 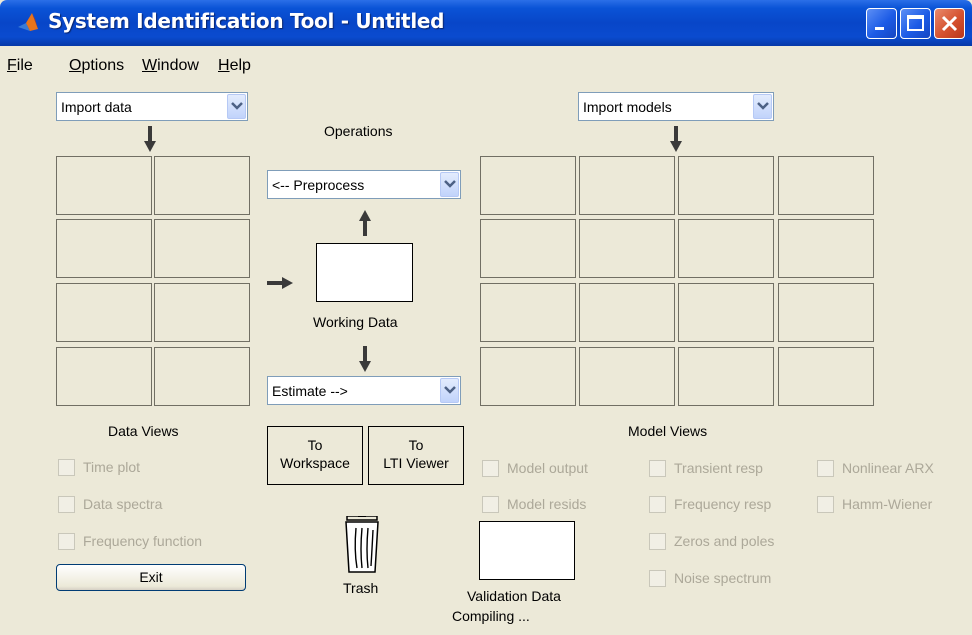 What do you see at coordinates (486, 23) in the screenshot?
I see `title-bar: System Identification Tool - Untitled` at bounding box center [486, 23].